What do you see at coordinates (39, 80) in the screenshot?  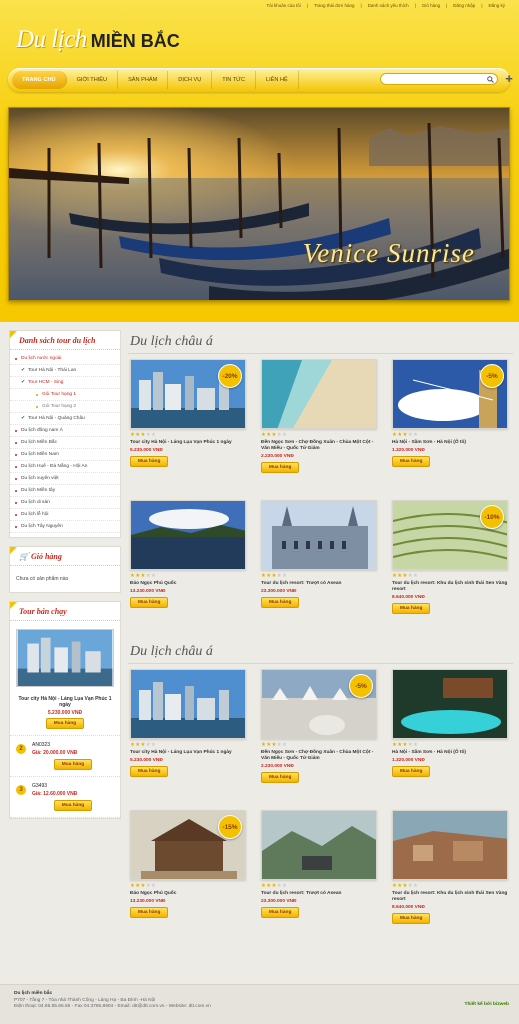 I see `nav-item: TRANG CHỦ` at bounding box center [39, 80].